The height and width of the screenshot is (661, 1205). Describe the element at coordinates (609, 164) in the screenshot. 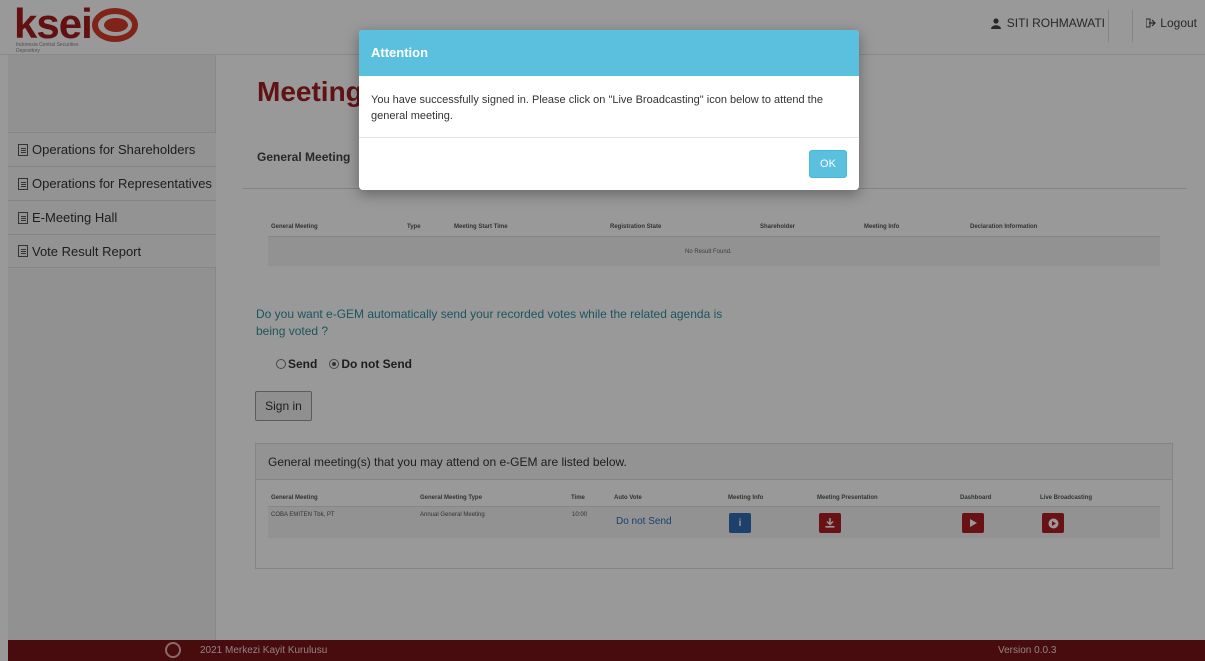

I see `modal-footer: OK` at that location.